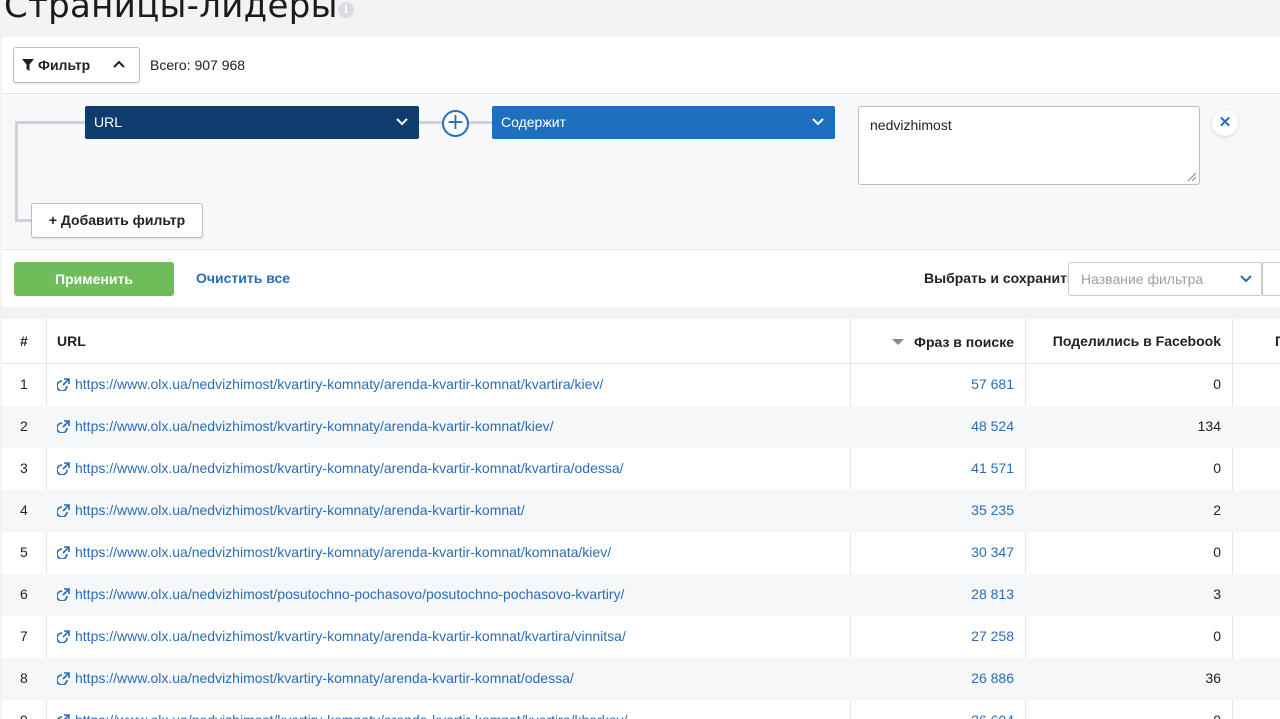 Image resolution: width=1280 pixels, height=719 pixels. I want to click on apply-button: Применить, so click(94, 279).